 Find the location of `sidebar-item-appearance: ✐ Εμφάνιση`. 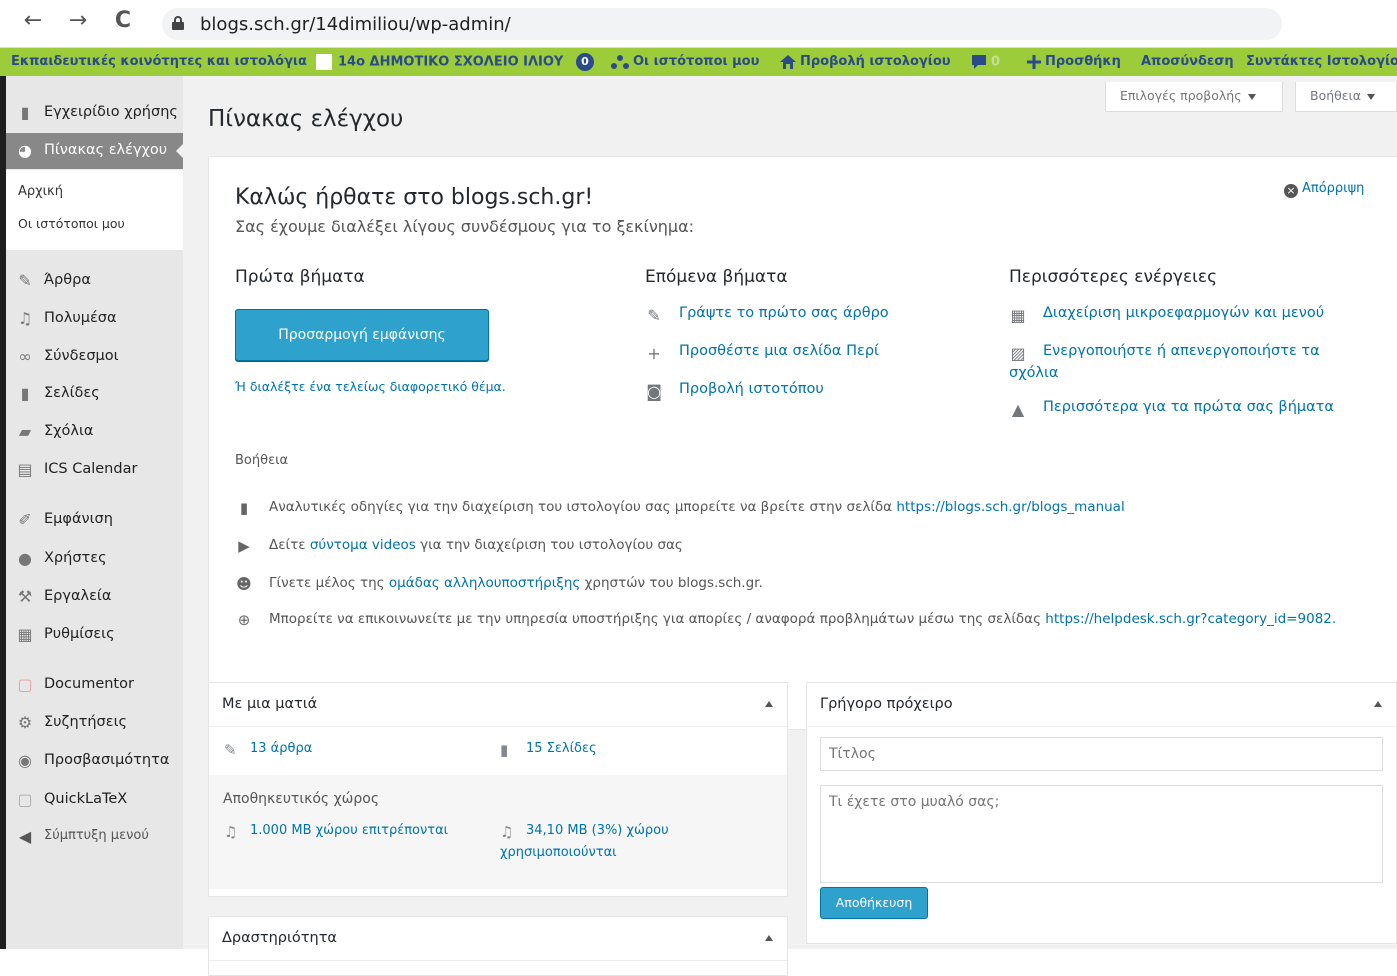

sidebar-item-appearance: ✐ Εμφάνιση is located at coordinates (94, 520).